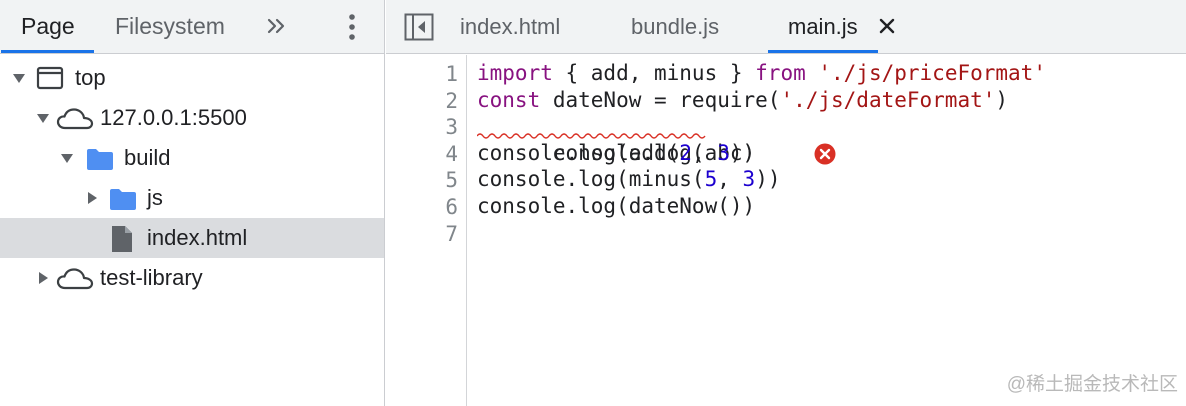  What do you see at coordinates (122, 241) in the screenshot?
I see `file-icon` at bounding box center [122, 241].